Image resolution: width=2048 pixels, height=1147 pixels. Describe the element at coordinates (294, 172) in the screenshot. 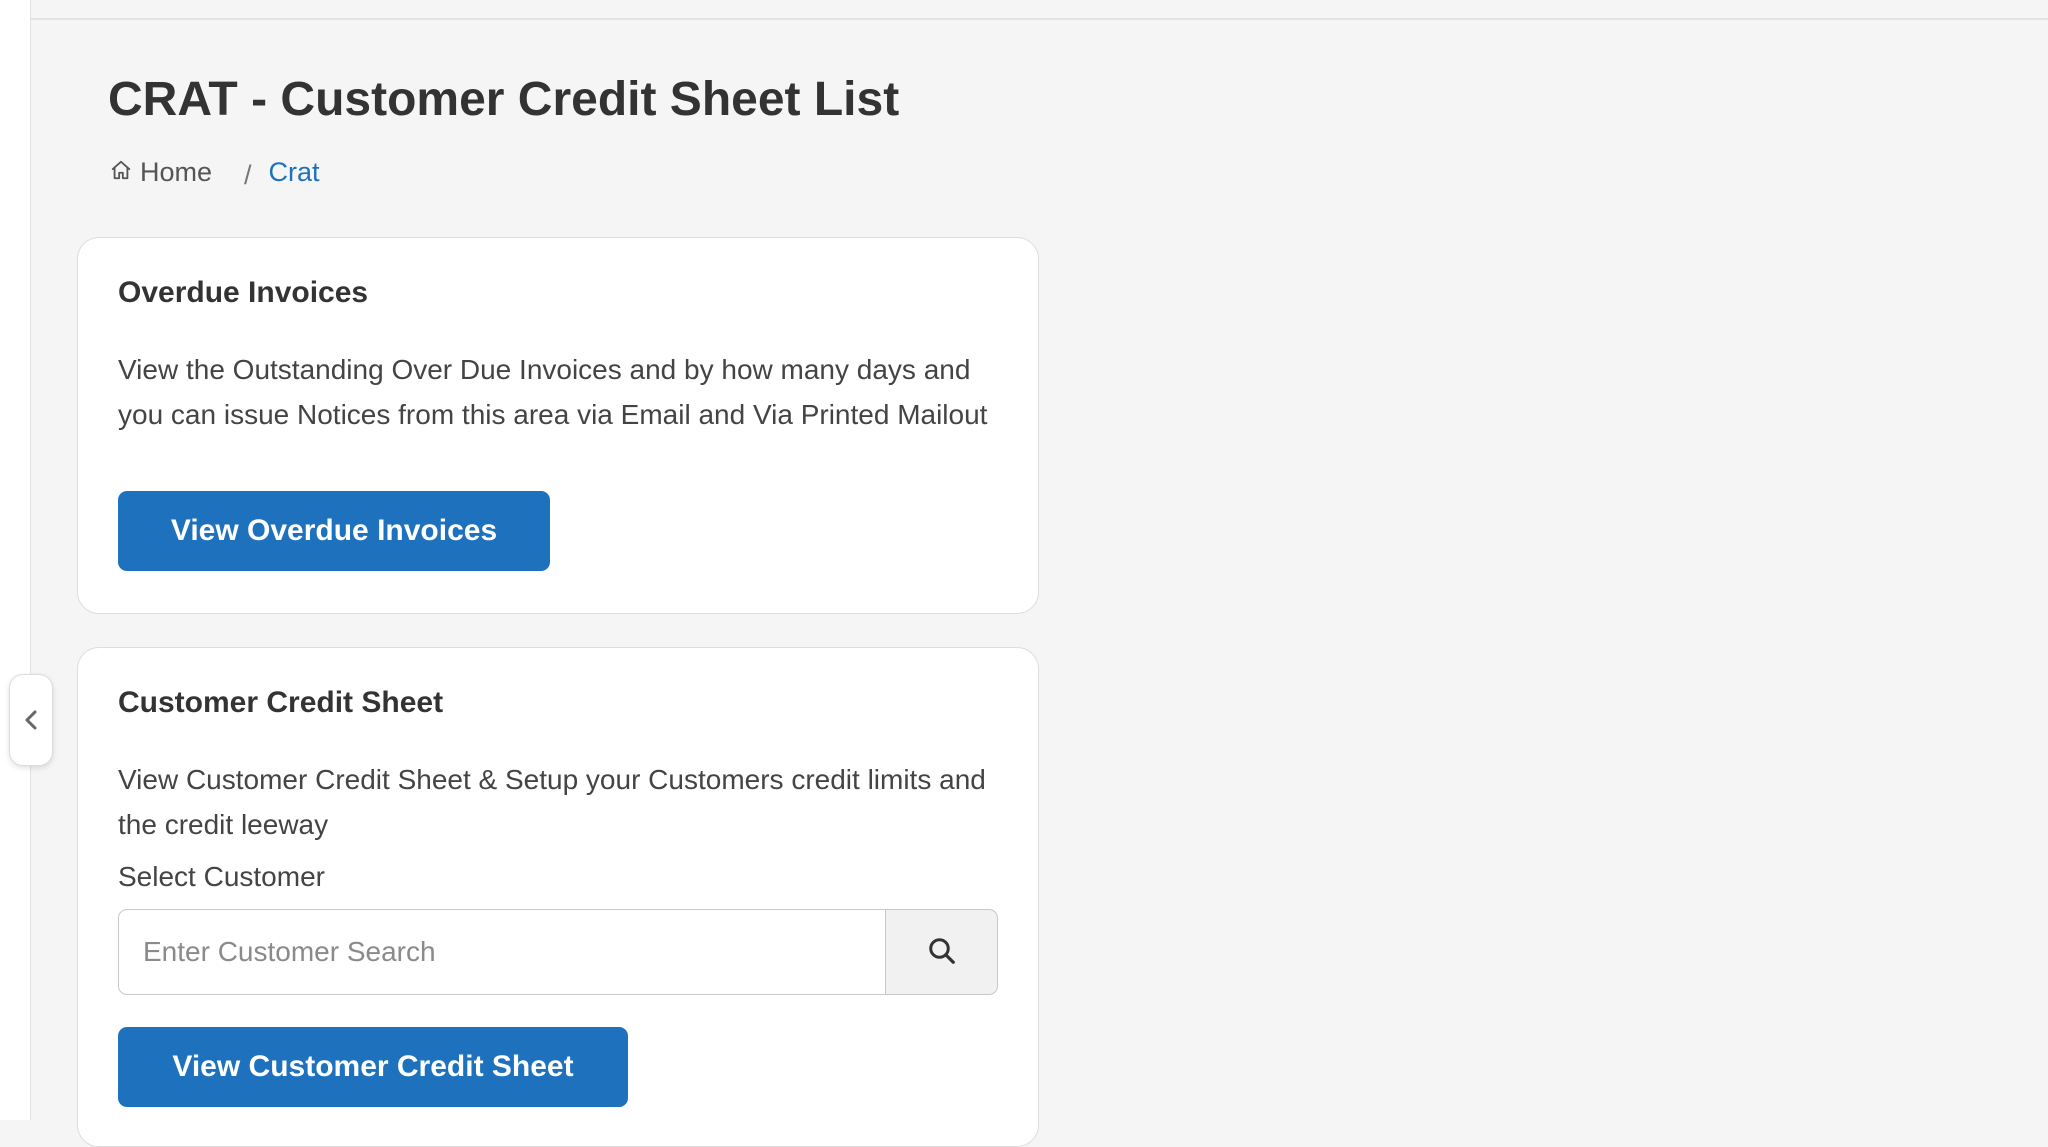

I see `breadcrumb-current-link: Crat` at that location.